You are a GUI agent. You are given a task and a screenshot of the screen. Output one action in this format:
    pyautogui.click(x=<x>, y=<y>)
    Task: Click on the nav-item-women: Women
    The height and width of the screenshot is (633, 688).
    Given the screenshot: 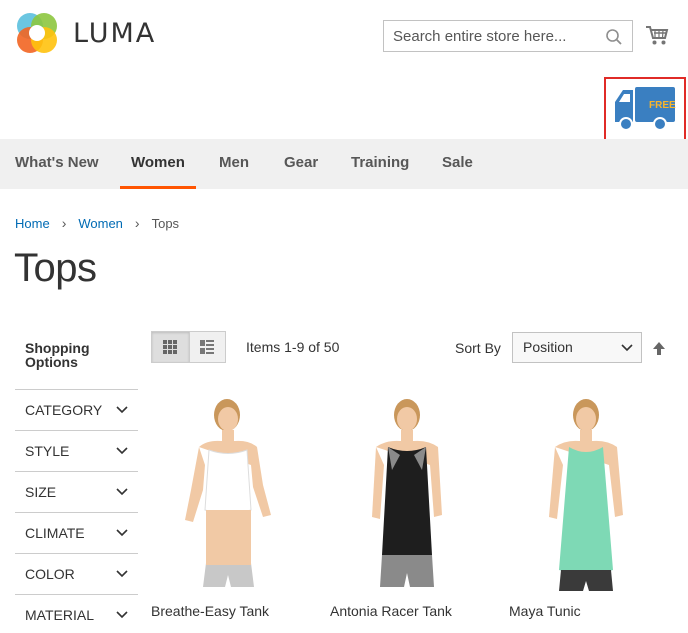 What is the action you would take?
    pyautogui.click(x=158, y=164)
    